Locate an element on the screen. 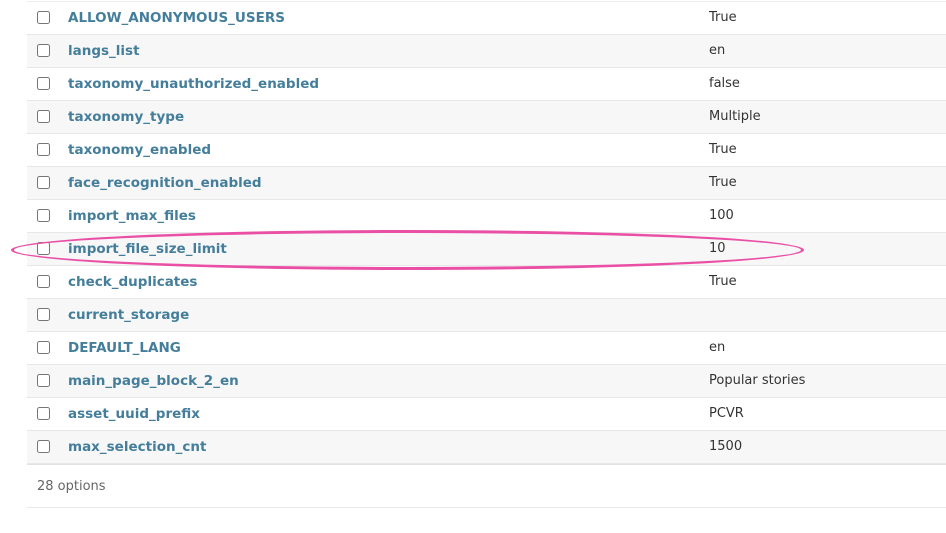 Image resolution: width=946 pixels, height=533 pixels. option-value: Multiple is located at coordinates (735, 116).